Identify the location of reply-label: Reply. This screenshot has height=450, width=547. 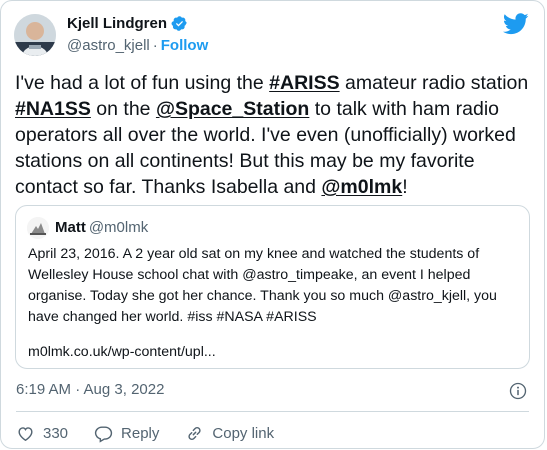
(140, 433).